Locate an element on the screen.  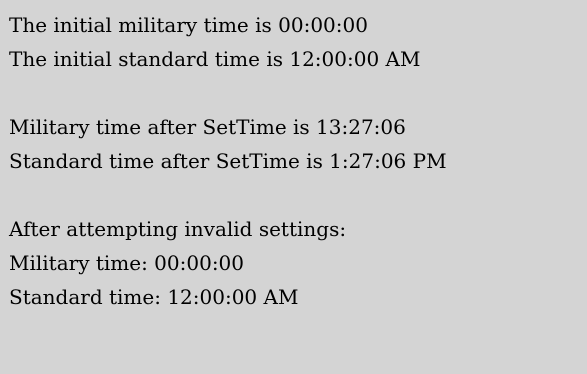
invalid-settings-header-line: After attempting invalid settings: is located at coordinates (178, 229).